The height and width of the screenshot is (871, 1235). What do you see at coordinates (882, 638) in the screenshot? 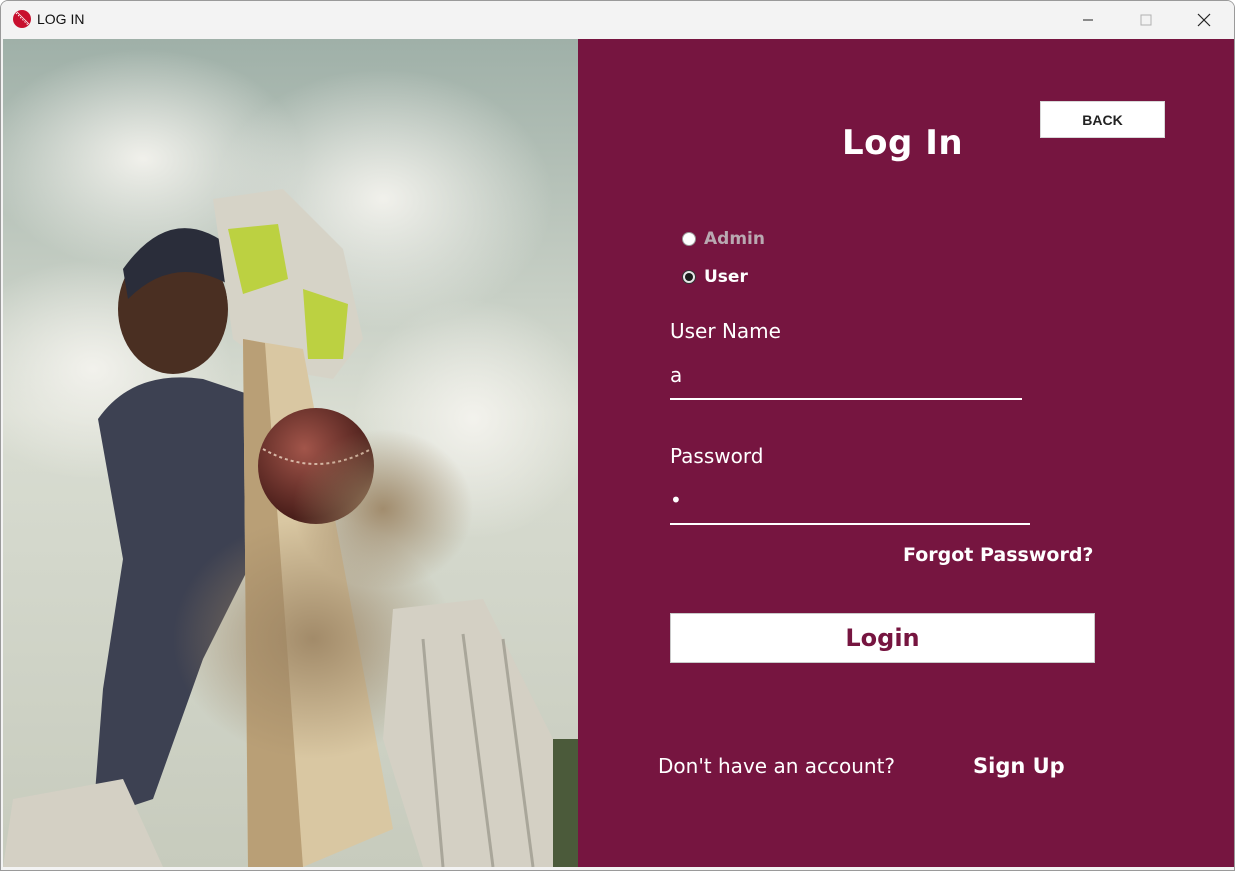
I see `login-button: Login` at bounding box center [882, 638].